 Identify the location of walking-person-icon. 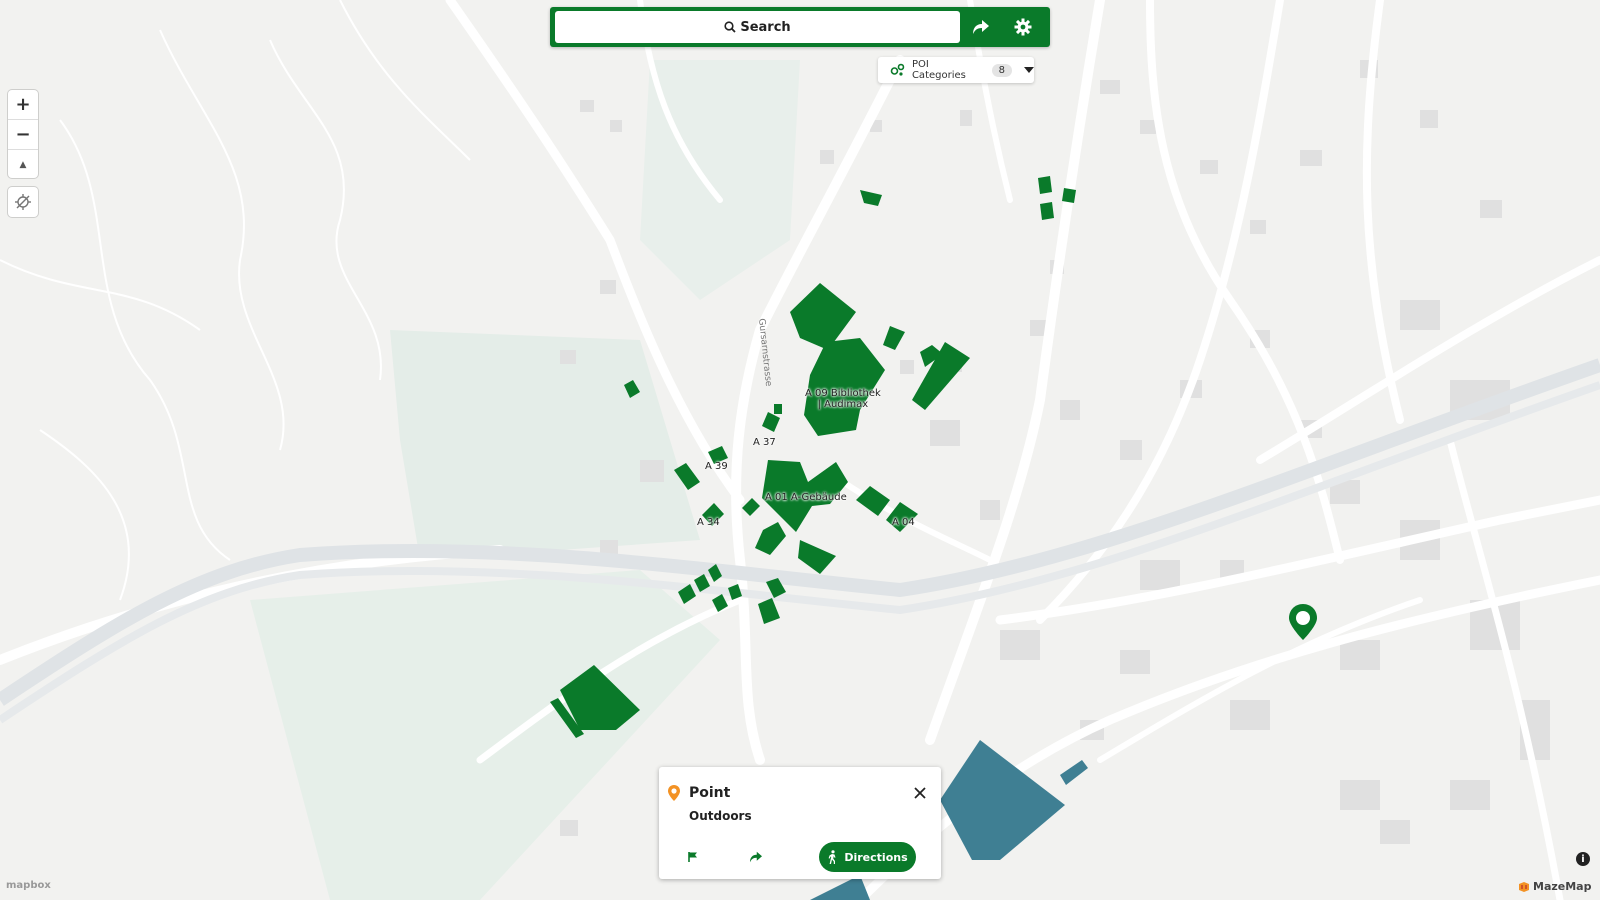
(832, 857).